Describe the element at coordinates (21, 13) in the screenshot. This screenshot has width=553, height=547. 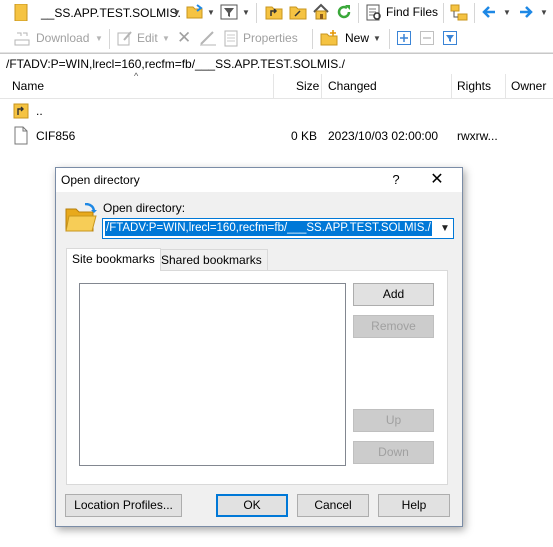
I see `folder-icon` at that location.